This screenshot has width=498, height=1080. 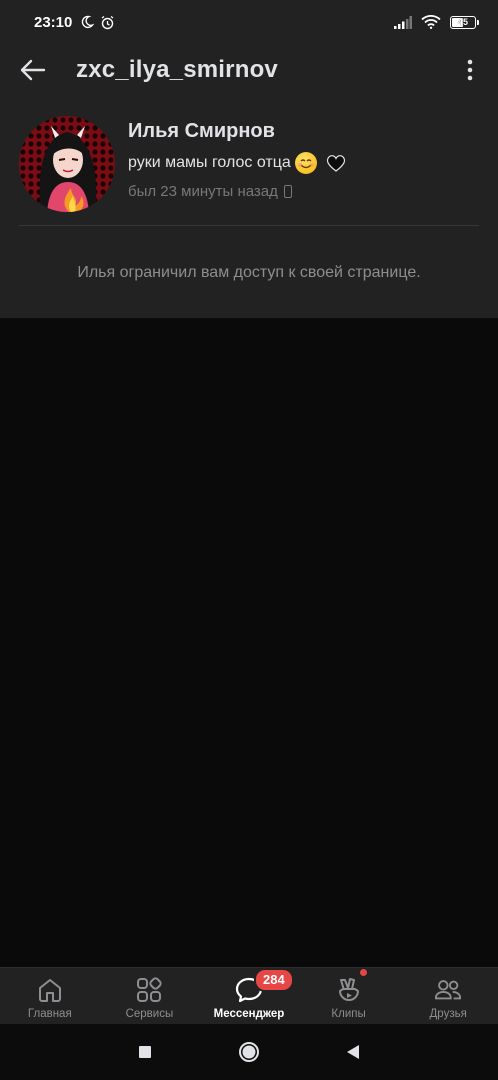 I want to click on tab-messenger-label: Мессенджер, so click(x=249, y=1014).